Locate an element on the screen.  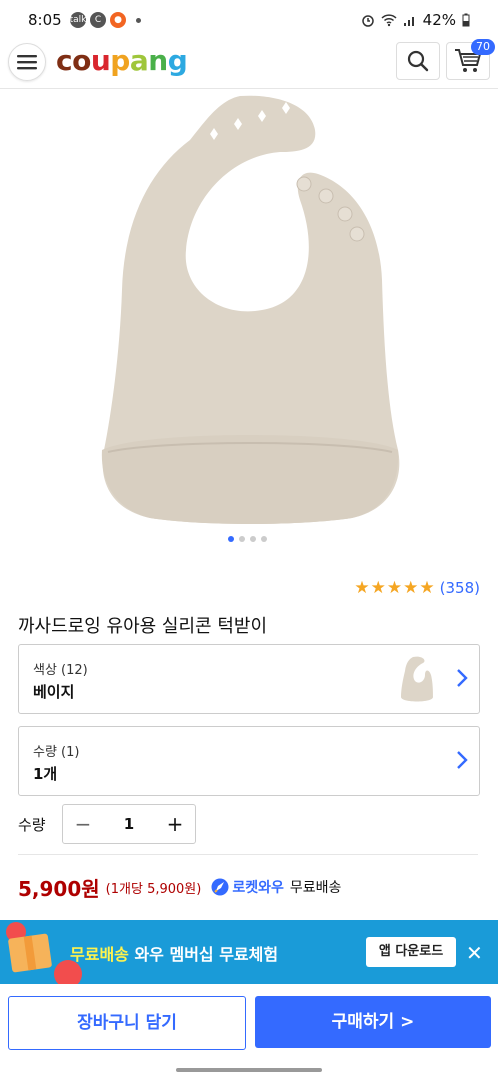
search-icon is located at coordinates (418, 61).